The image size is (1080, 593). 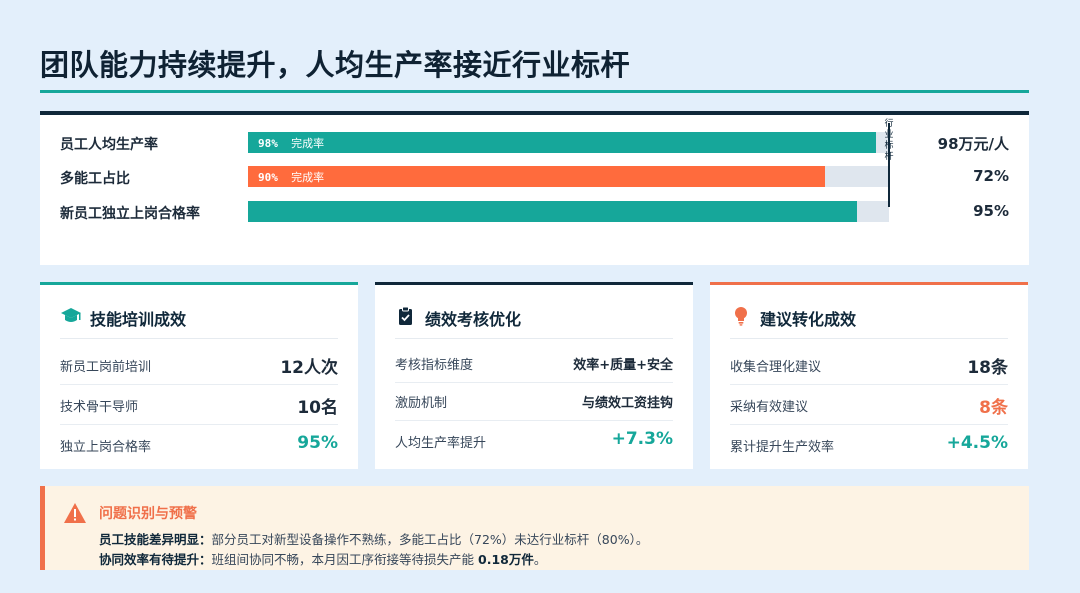 What do you see at coordinates (106, 447) in the screenshot?
I see `row-label: 独立上岗合格率` at bounding box center [106, 447].